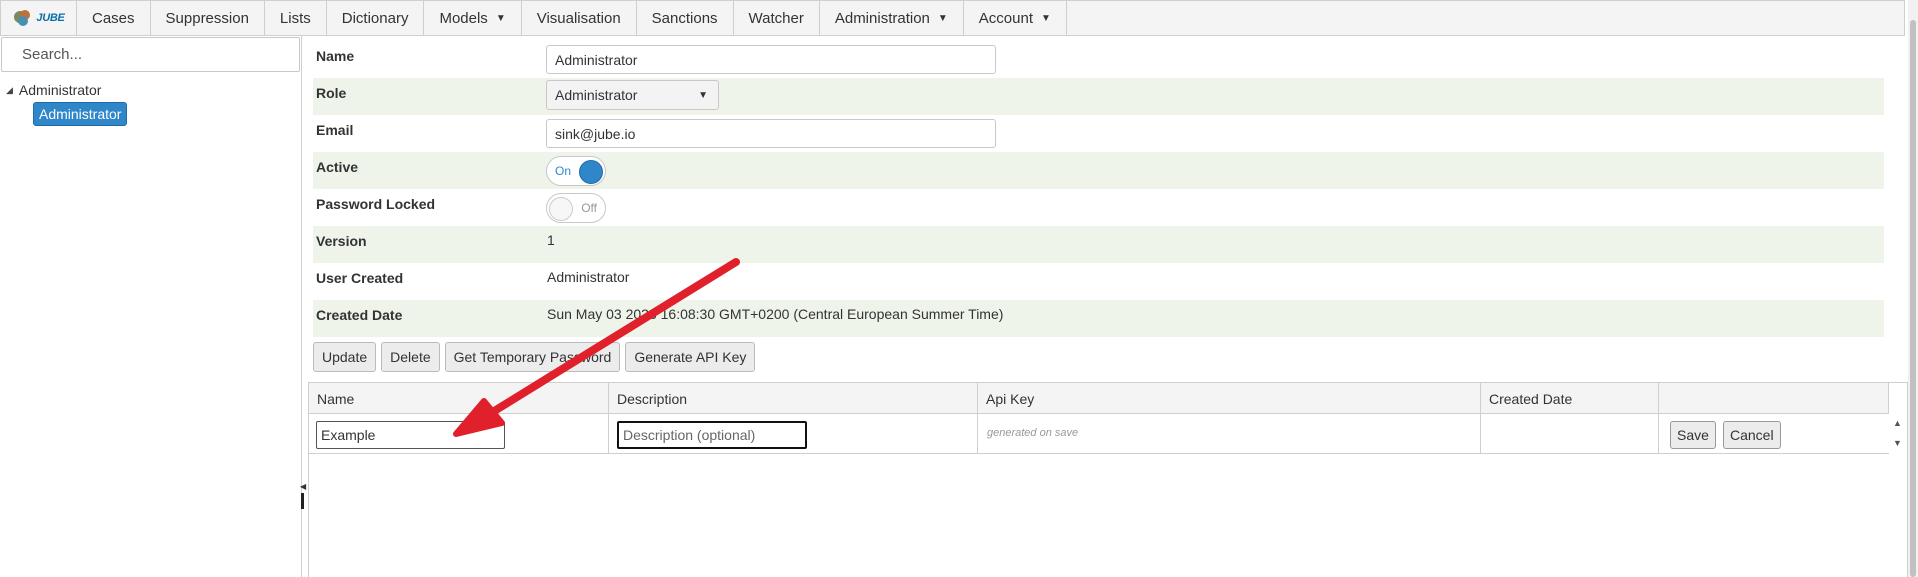  I want to click on grid-scrollbar: ▲ ▼, so click(1898, 434).